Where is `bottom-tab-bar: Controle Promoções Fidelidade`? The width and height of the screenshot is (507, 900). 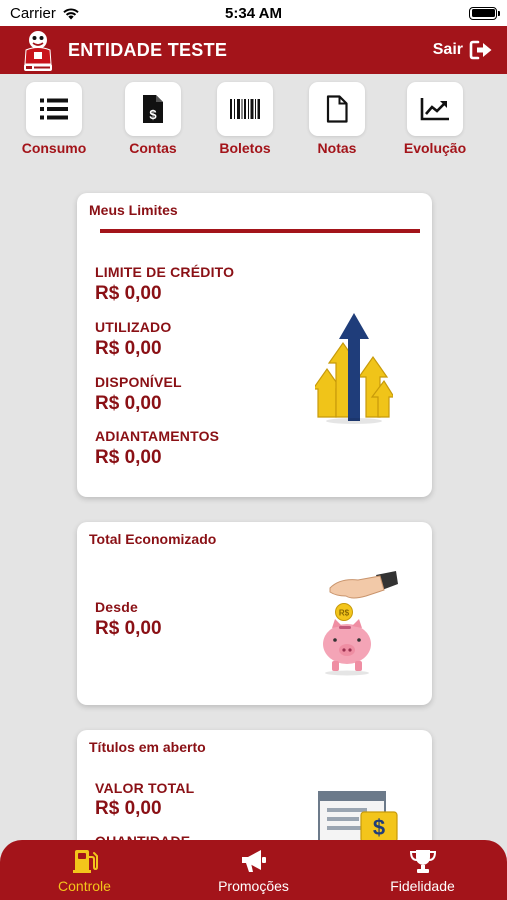 bottom-tab-bar: Controle Promoções Fidelidade is located at coordinates (253, 870).